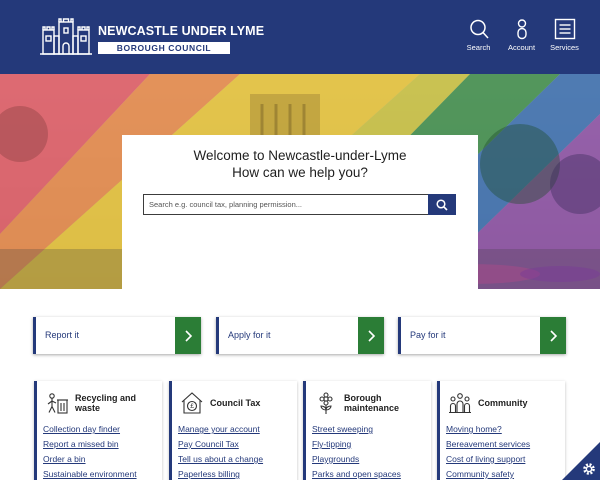 The image size is (600, 480). What do you see at coordinates (249, 335) in the screenshot?
I see `apply-for-it-label: Apply for it` at bounding box center [249, 335].